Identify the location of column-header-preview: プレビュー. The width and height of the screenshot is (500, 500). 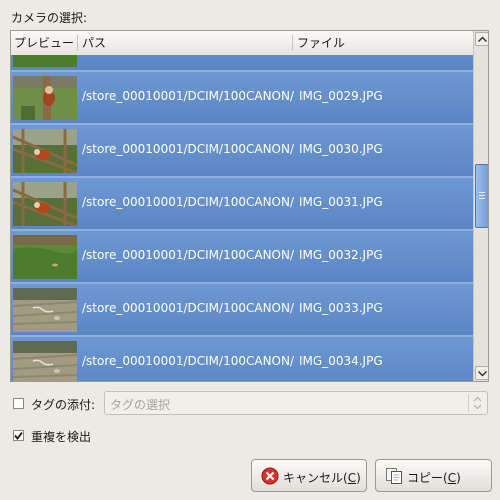
(45, 43).